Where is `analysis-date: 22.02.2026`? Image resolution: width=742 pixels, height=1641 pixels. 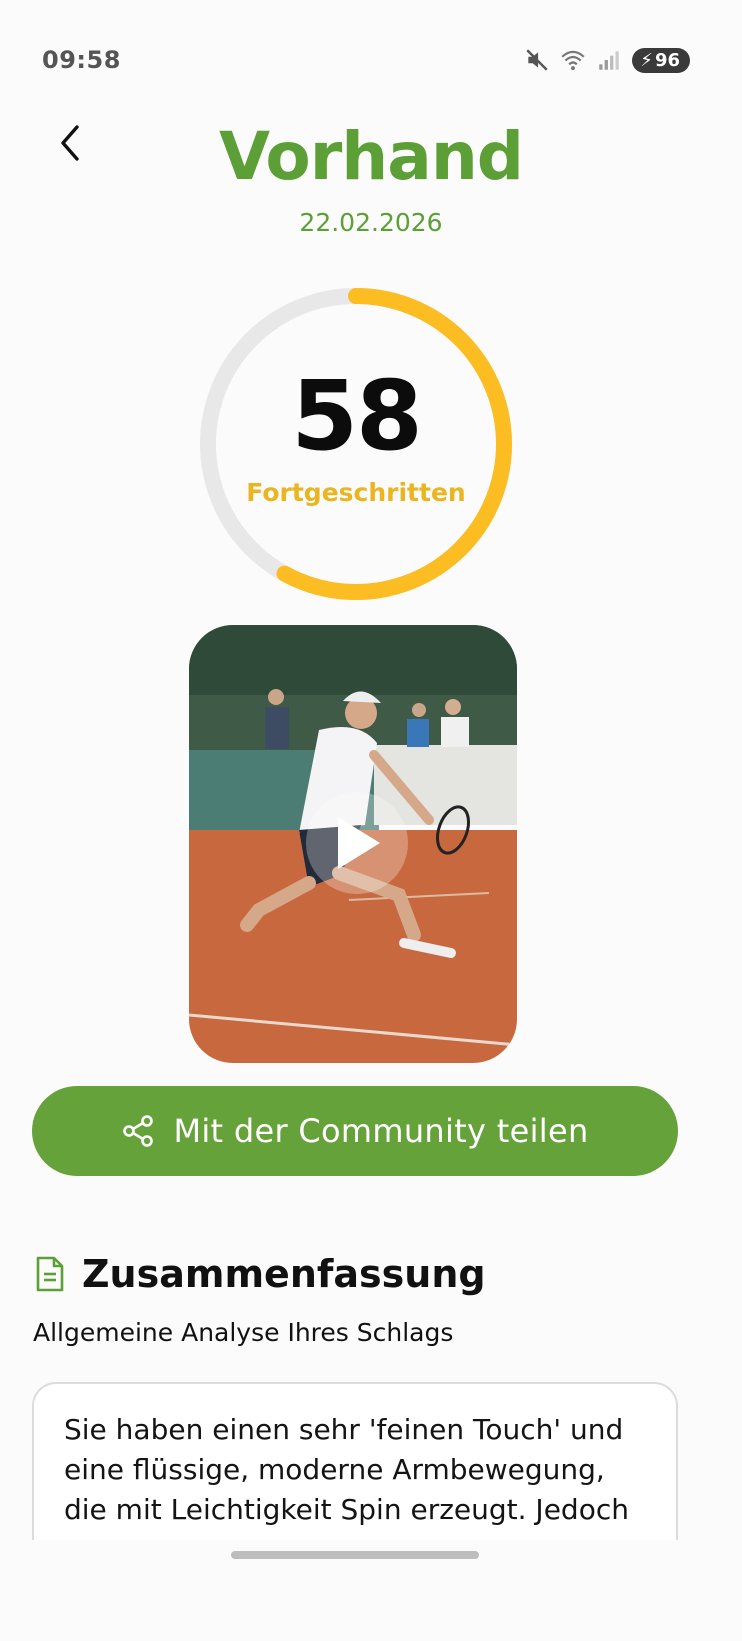 analysis-date: 22.02.2026 is located at coordinates (371, 222).